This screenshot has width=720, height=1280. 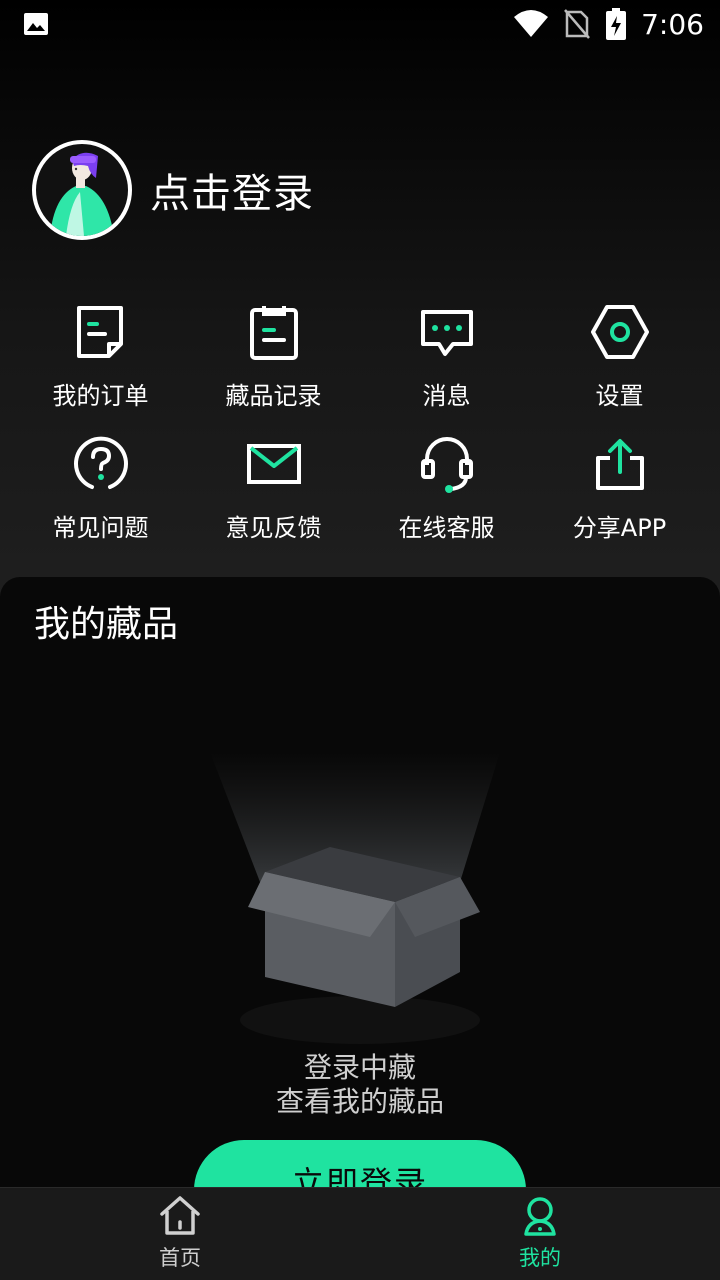 I want to click on menu-item-collection-records: 藏品记录, so click(x=273, y=366).